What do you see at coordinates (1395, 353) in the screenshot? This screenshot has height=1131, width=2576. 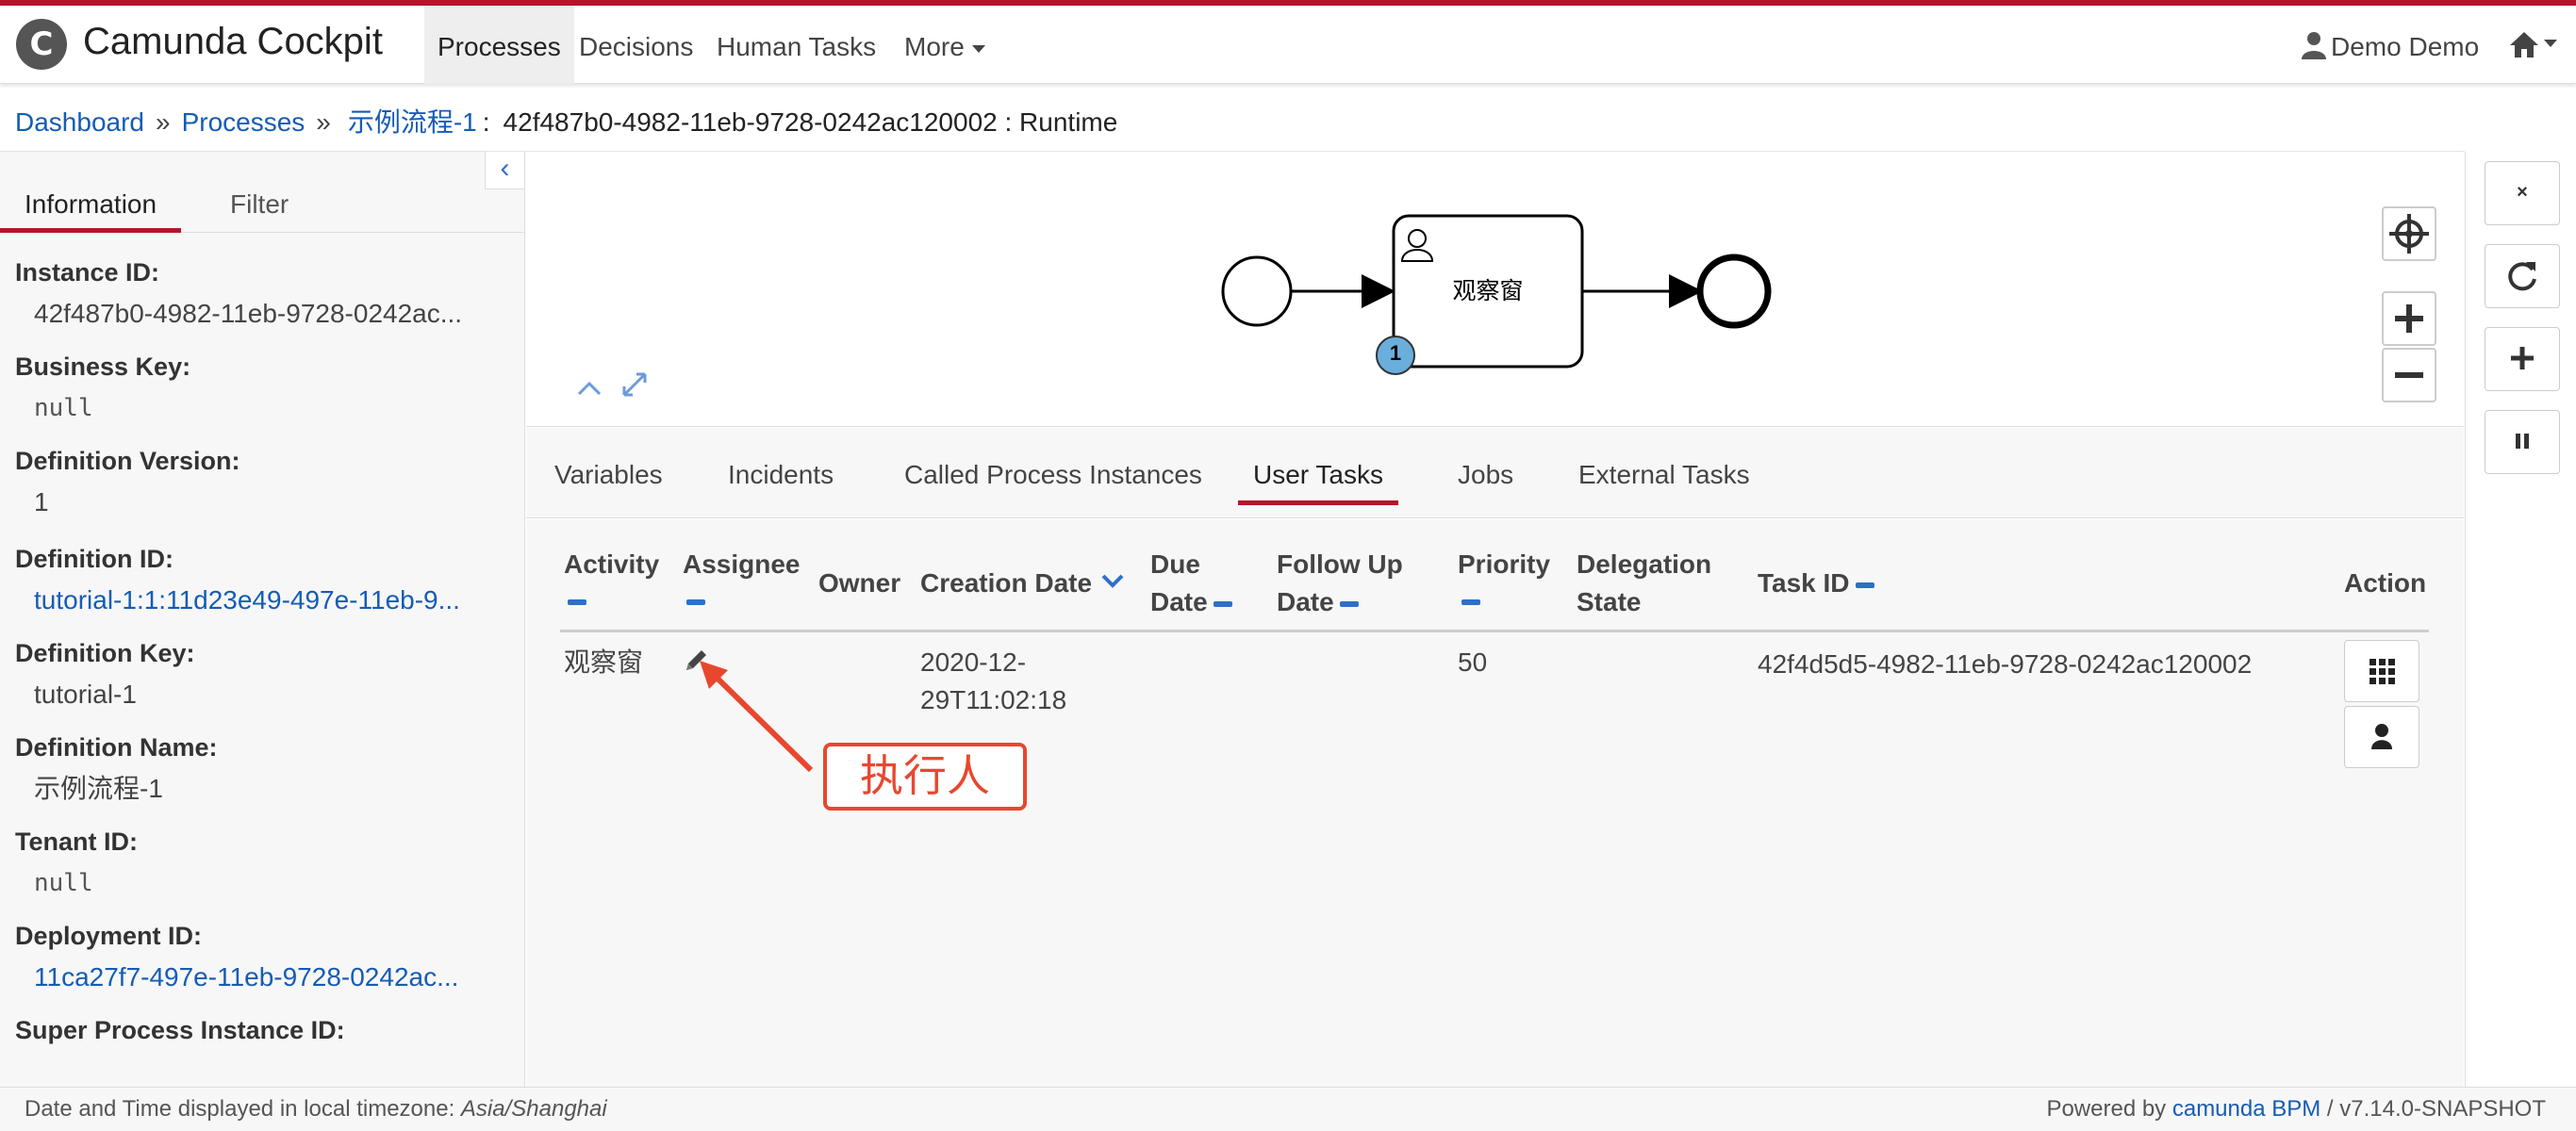 I see `token-count: 1` at bounding box center [1395, 353].